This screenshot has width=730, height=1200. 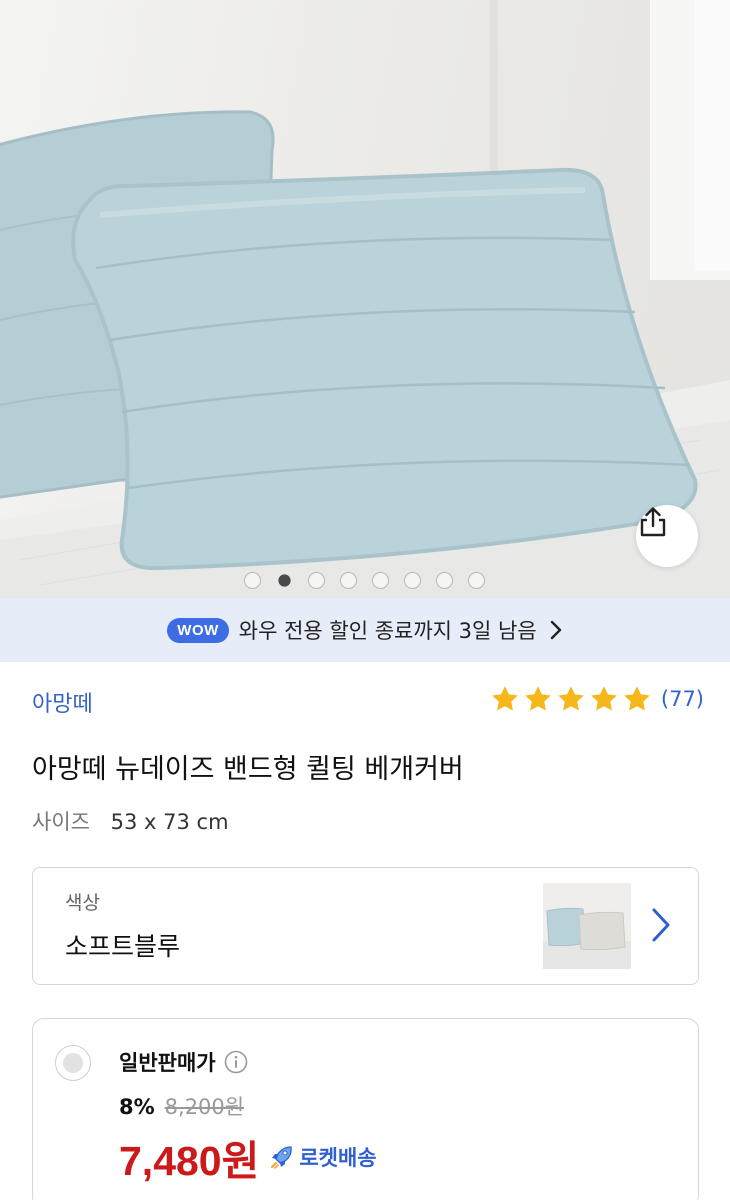 What do you see at coordinates (365, 582) in the screenshot?
I see `carousel-dots` at bounding box center [365, 582].